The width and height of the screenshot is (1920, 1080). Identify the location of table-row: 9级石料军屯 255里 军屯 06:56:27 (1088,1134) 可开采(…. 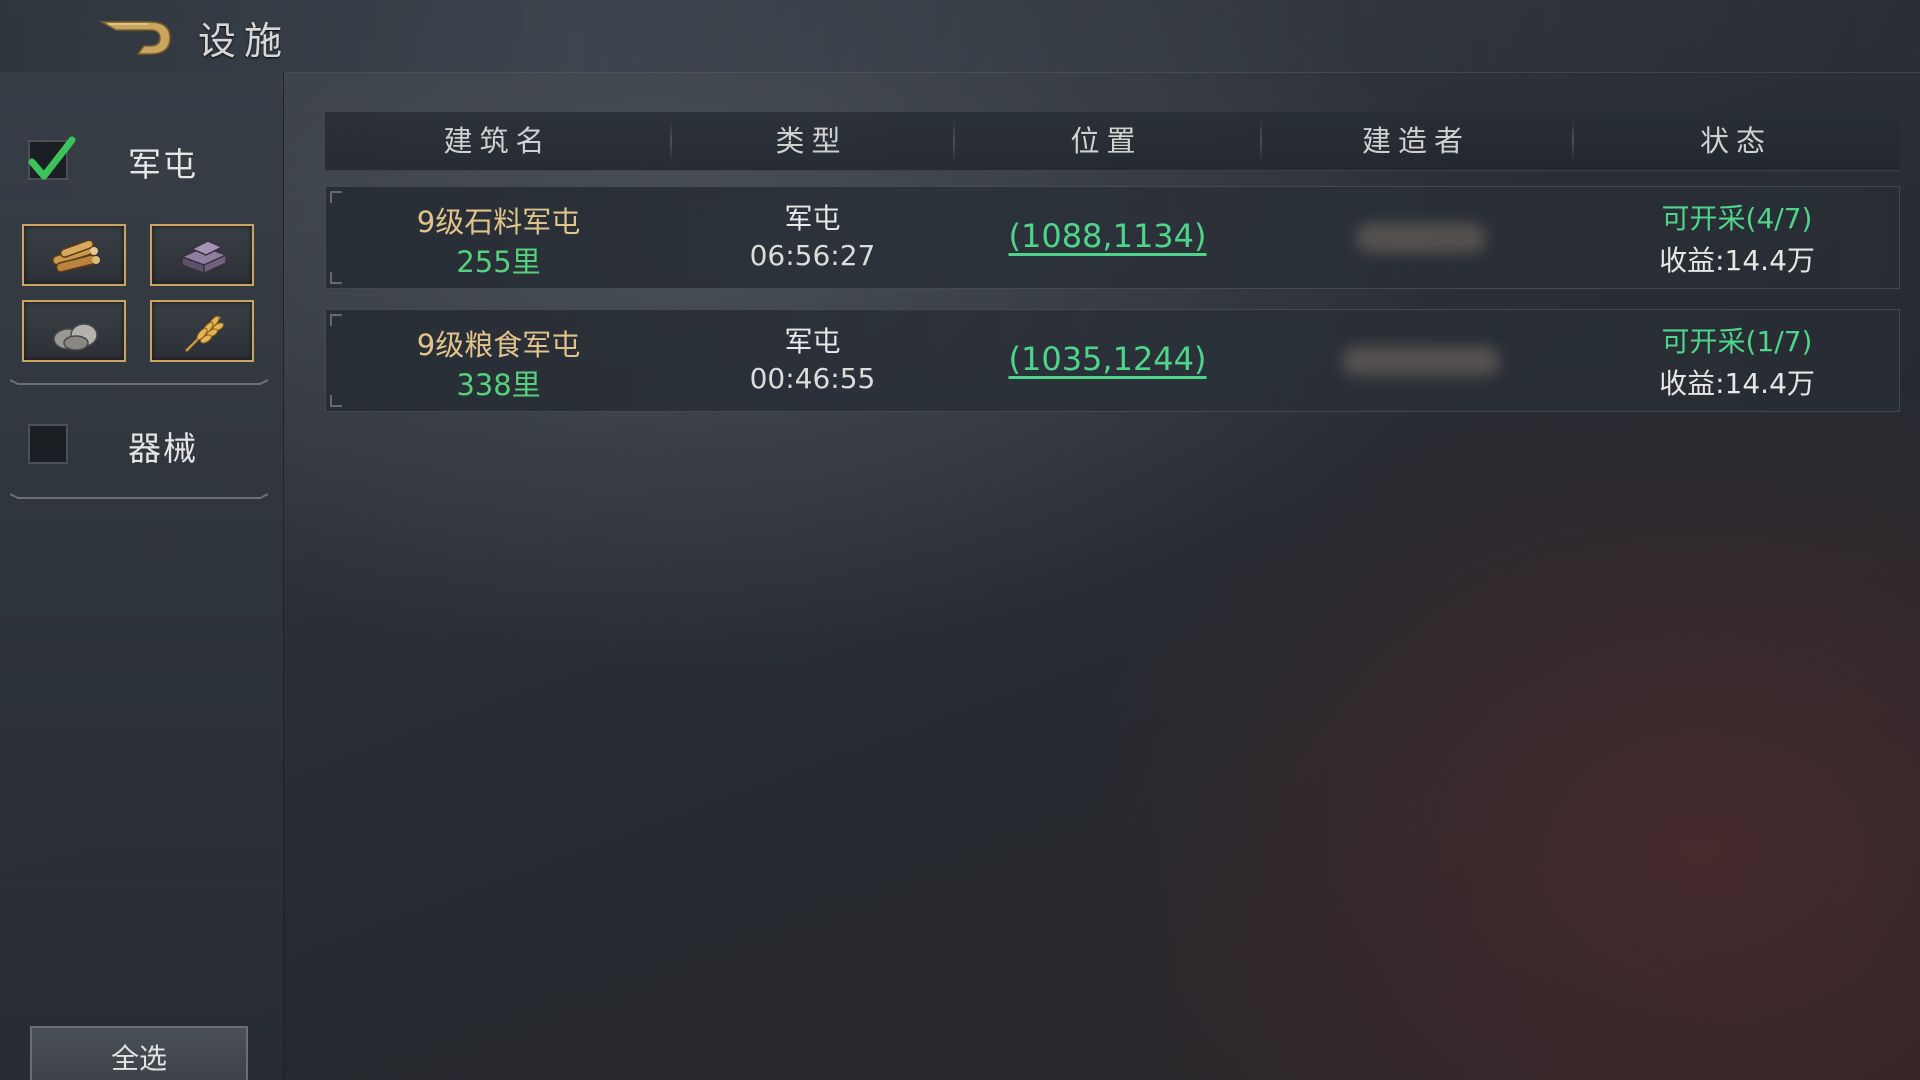
(1112, 237).